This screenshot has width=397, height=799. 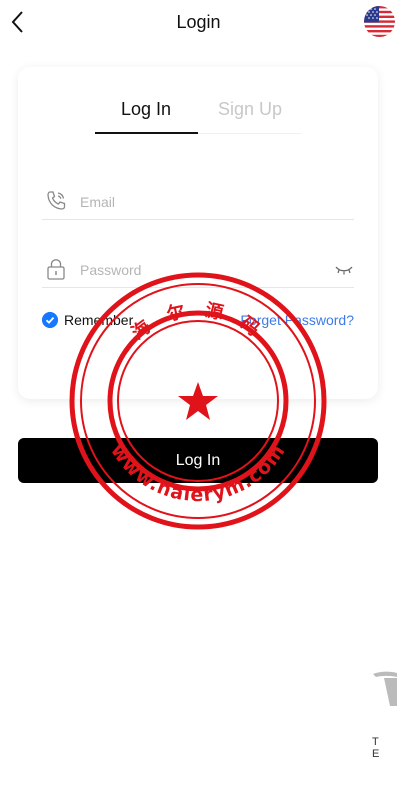 I want to click on forgot-password-link: Forget Password?, so click(x=297, y=320).